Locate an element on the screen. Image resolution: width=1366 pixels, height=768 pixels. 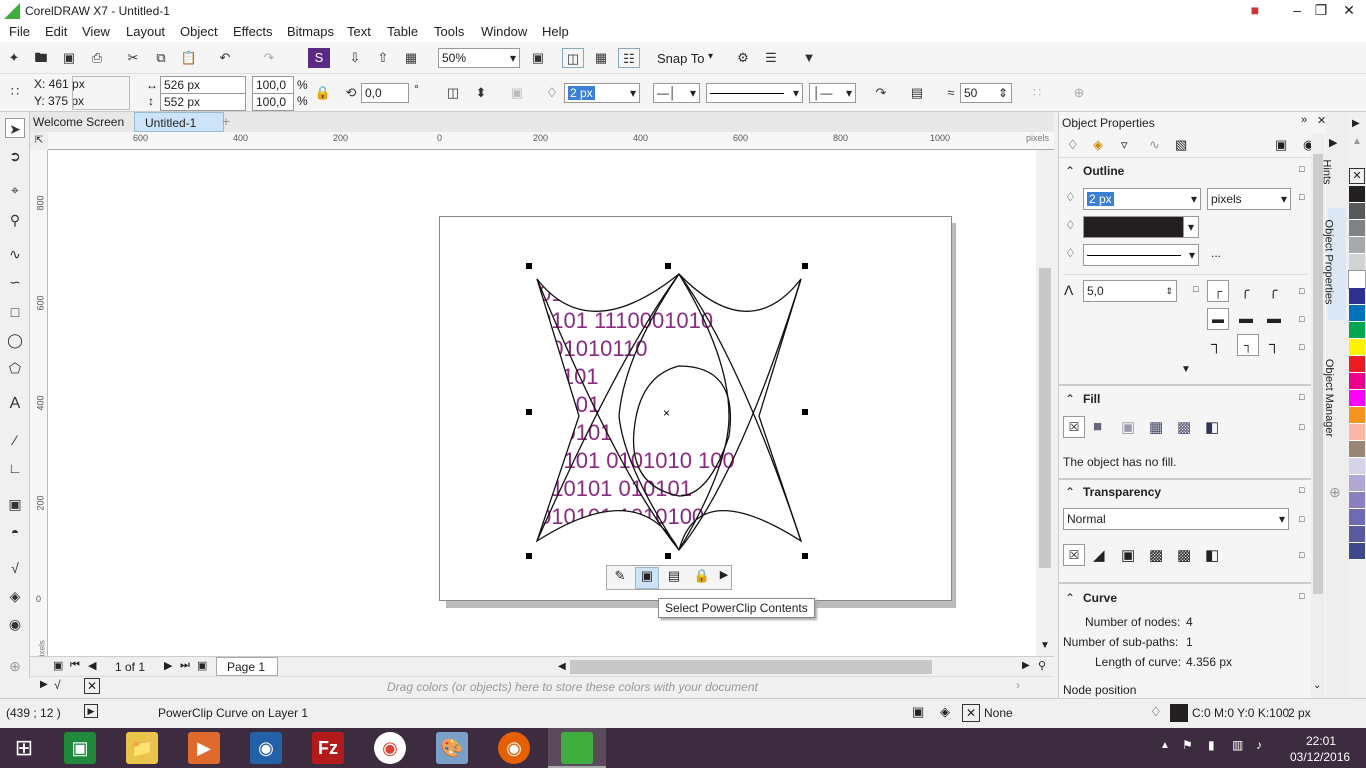
chrome-icon: ◉ is located at coordinates (390, 748).